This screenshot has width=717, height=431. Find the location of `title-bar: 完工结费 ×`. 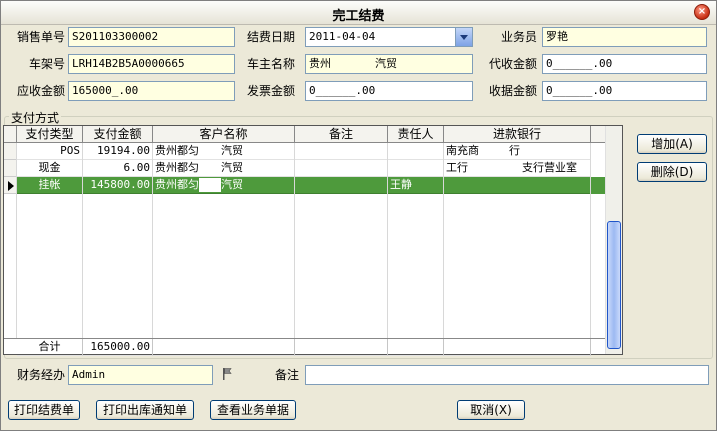

title-bar: 完工结费 × is located at coordinates (358, 13).